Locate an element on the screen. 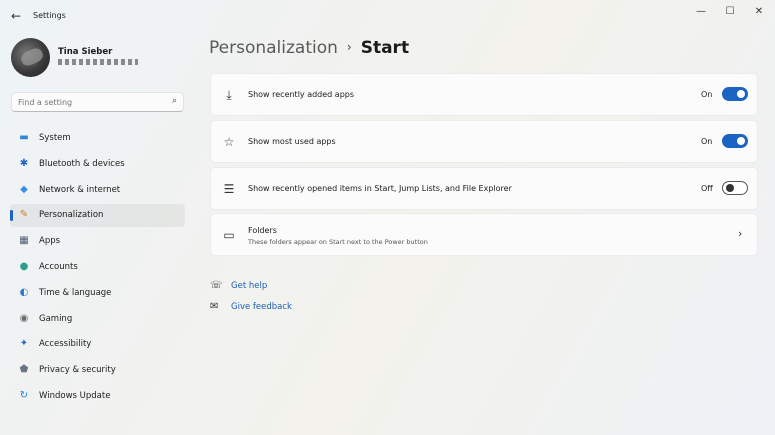 The width and height of the screenshot is (775, 435). update-icon: ↻ is located at coordinates (24, 395).